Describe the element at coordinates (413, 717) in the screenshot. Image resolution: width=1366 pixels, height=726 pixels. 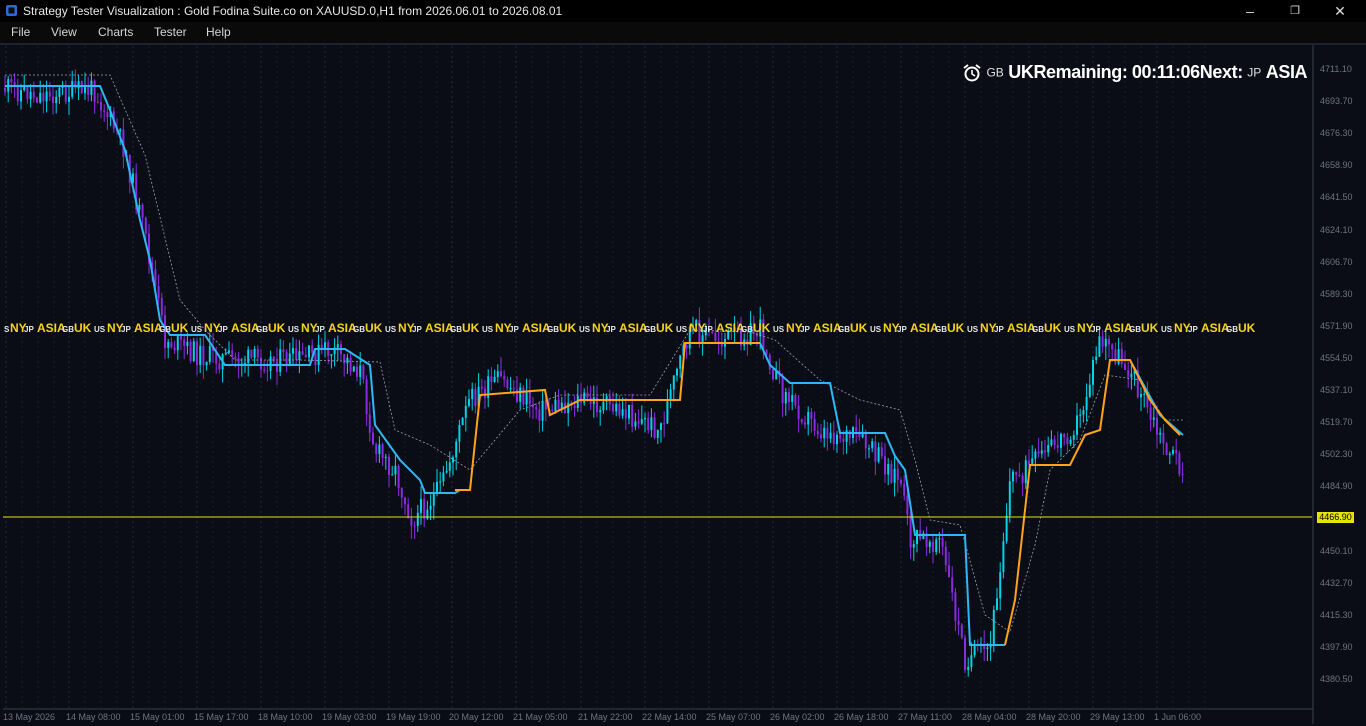
I see `time-tick-label: 19 May 19:00` at that location.